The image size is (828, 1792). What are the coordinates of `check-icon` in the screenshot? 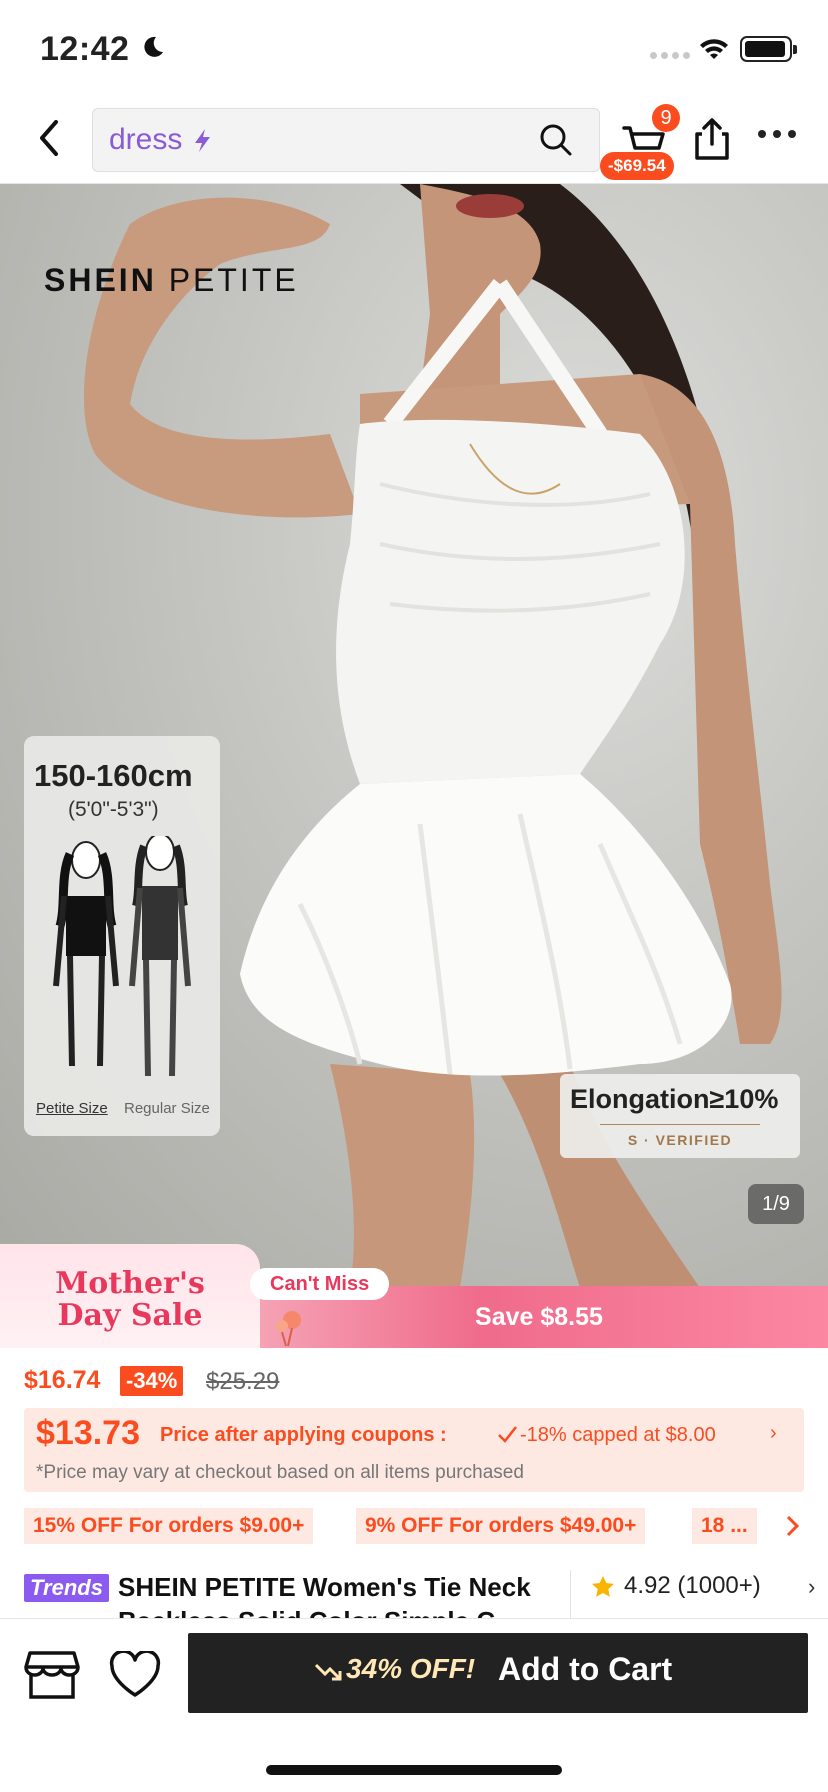 It's located at (507, 1434).